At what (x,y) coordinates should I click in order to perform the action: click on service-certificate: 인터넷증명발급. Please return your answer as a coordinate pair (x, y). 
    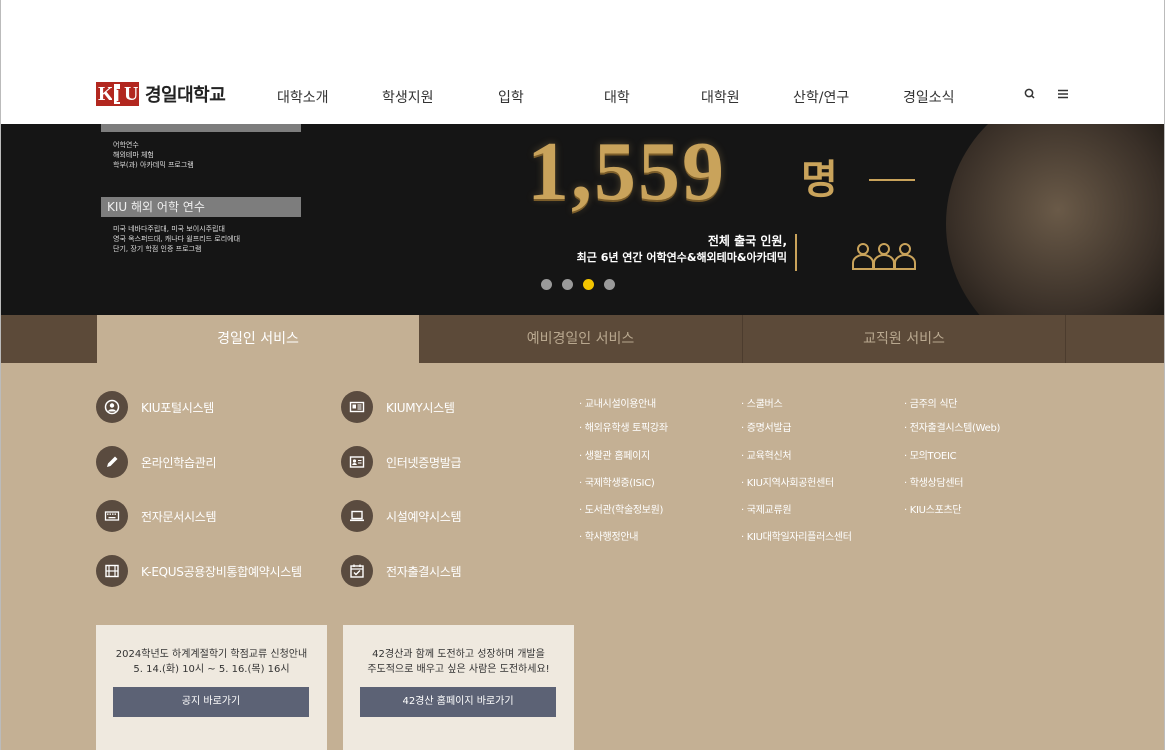
    Looking at the image, I should click on (401, 462).